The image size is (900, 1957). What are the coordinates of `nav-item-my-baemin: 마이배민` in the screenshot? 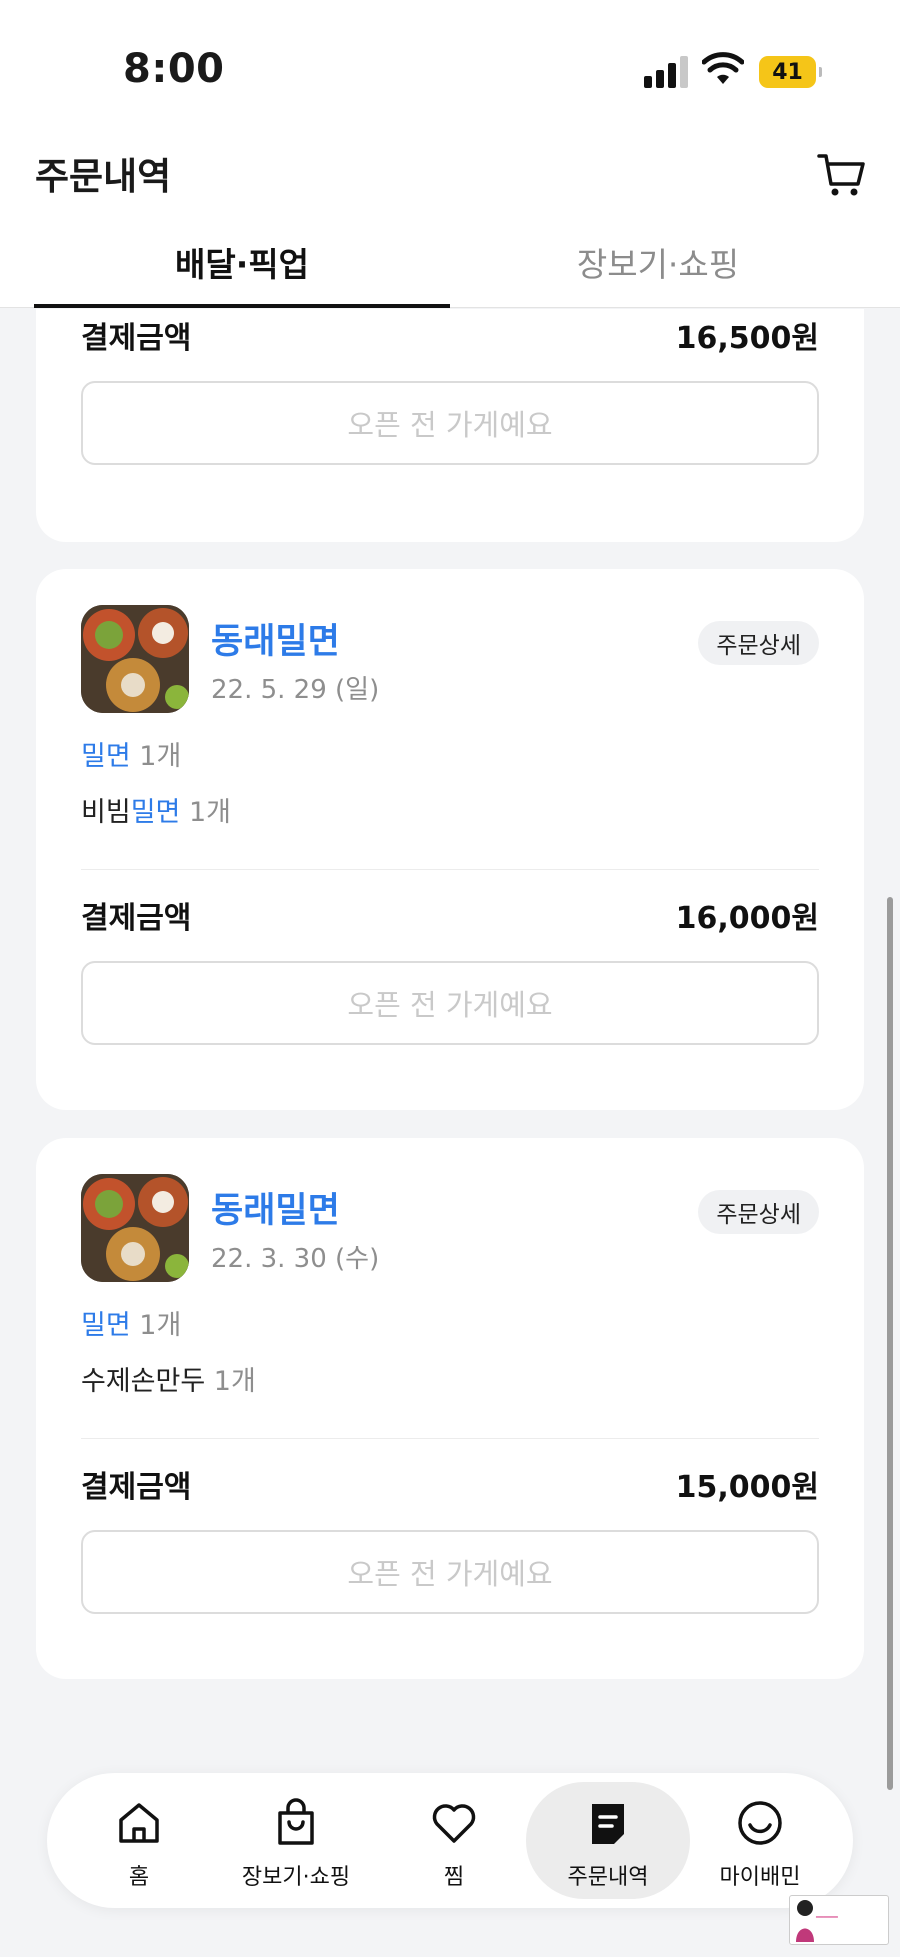 It's located at (760, 1840).